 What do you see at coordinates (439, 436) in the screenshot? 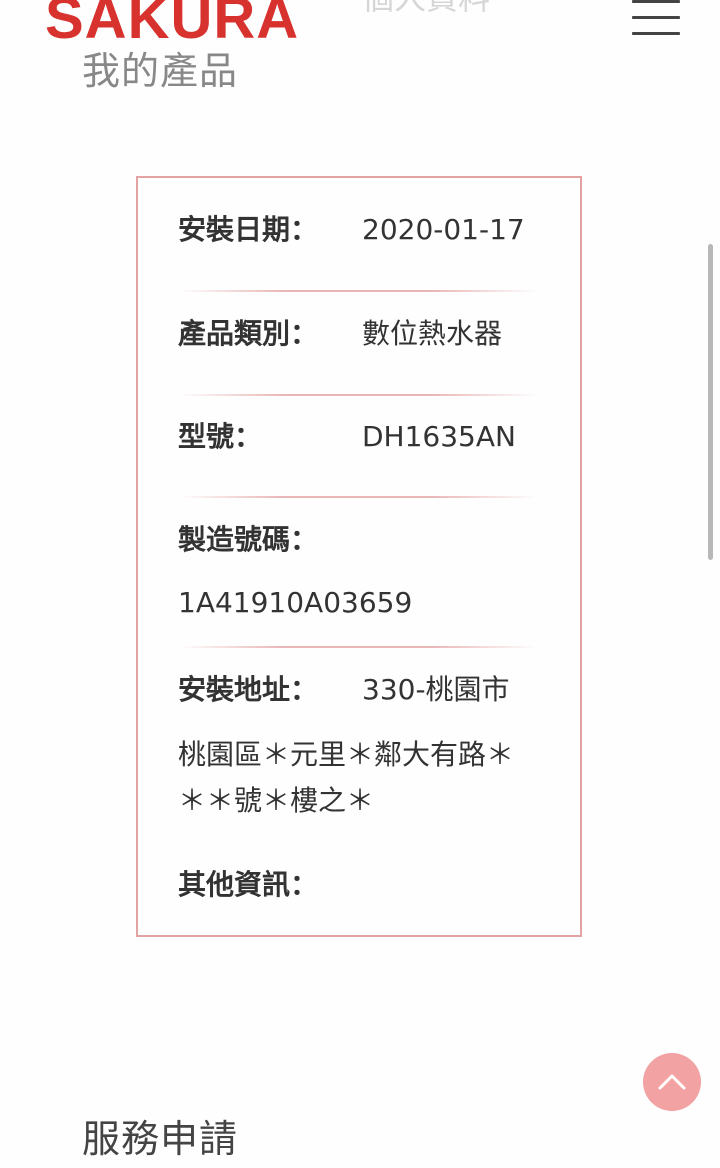
I see `model-value: DH1635AN` at bounding box center [439, 436].